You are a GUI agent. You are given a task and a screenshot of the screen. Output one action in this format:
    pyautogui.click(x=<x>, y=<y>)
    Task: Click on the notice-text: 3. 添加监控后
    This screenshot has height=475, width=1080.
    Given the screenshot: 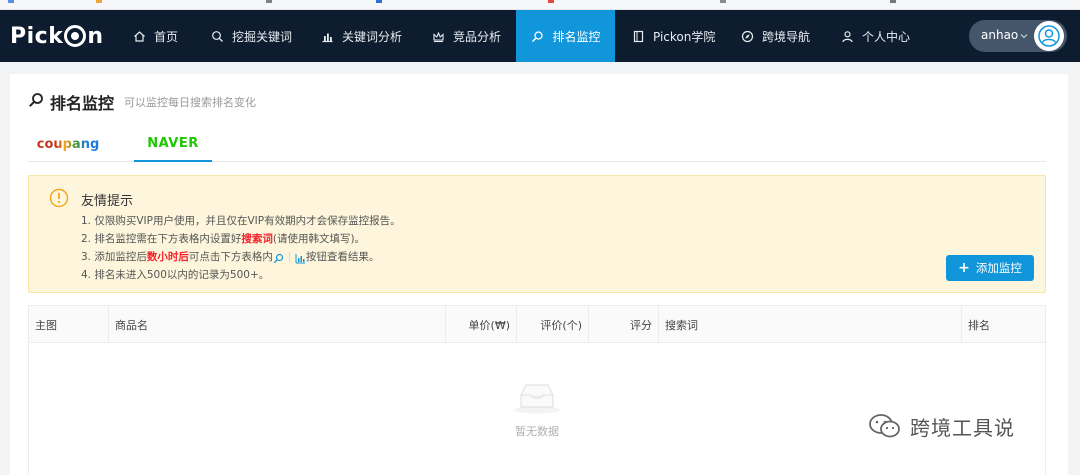 What is the action you would take?
    pyautogui.click(x=114, y=257)
    